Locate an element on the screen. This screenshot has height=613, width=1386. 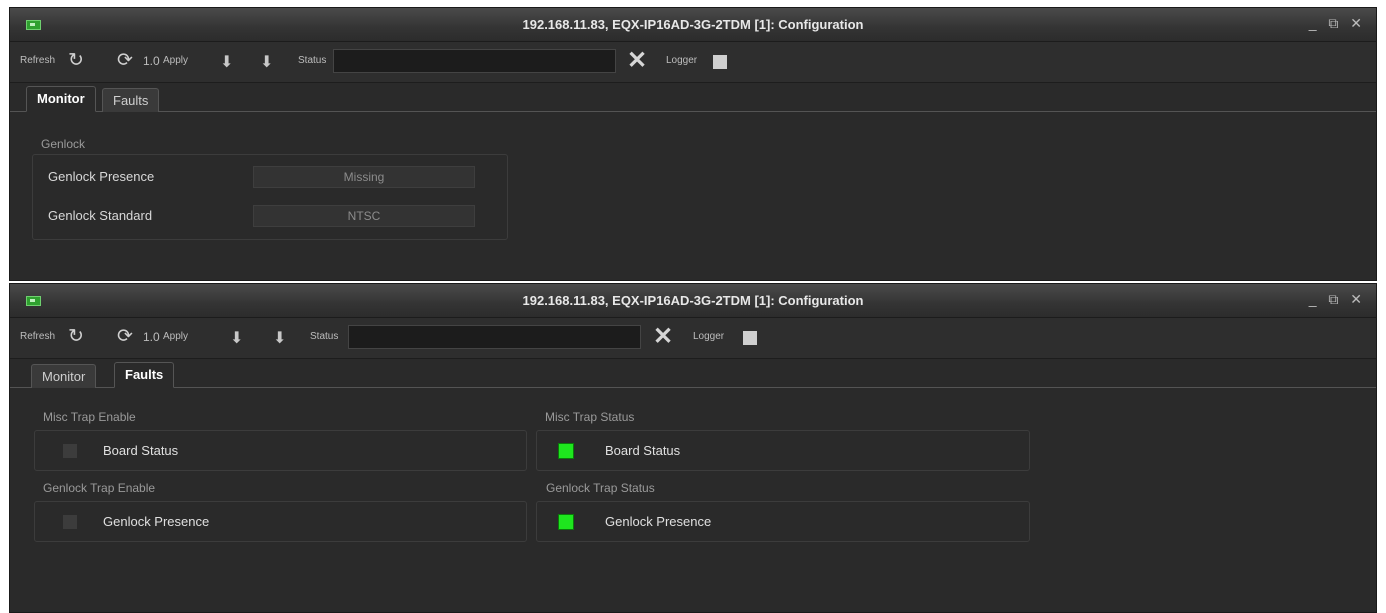
genlock-standard-value: NTSC is located at coordinates (364, 216).